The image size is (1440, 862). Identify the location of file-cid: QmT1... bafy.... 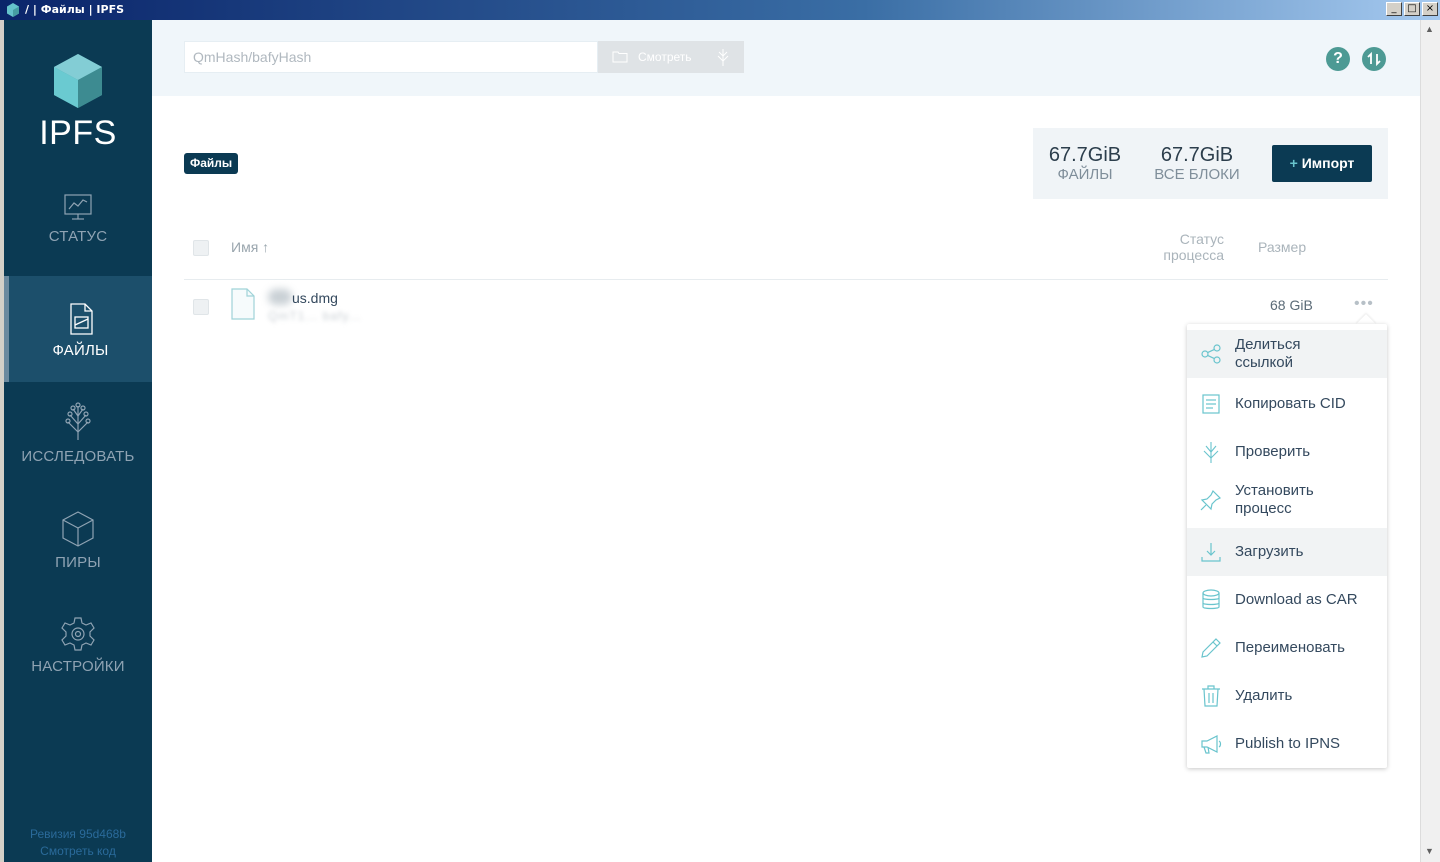
(315, 316).